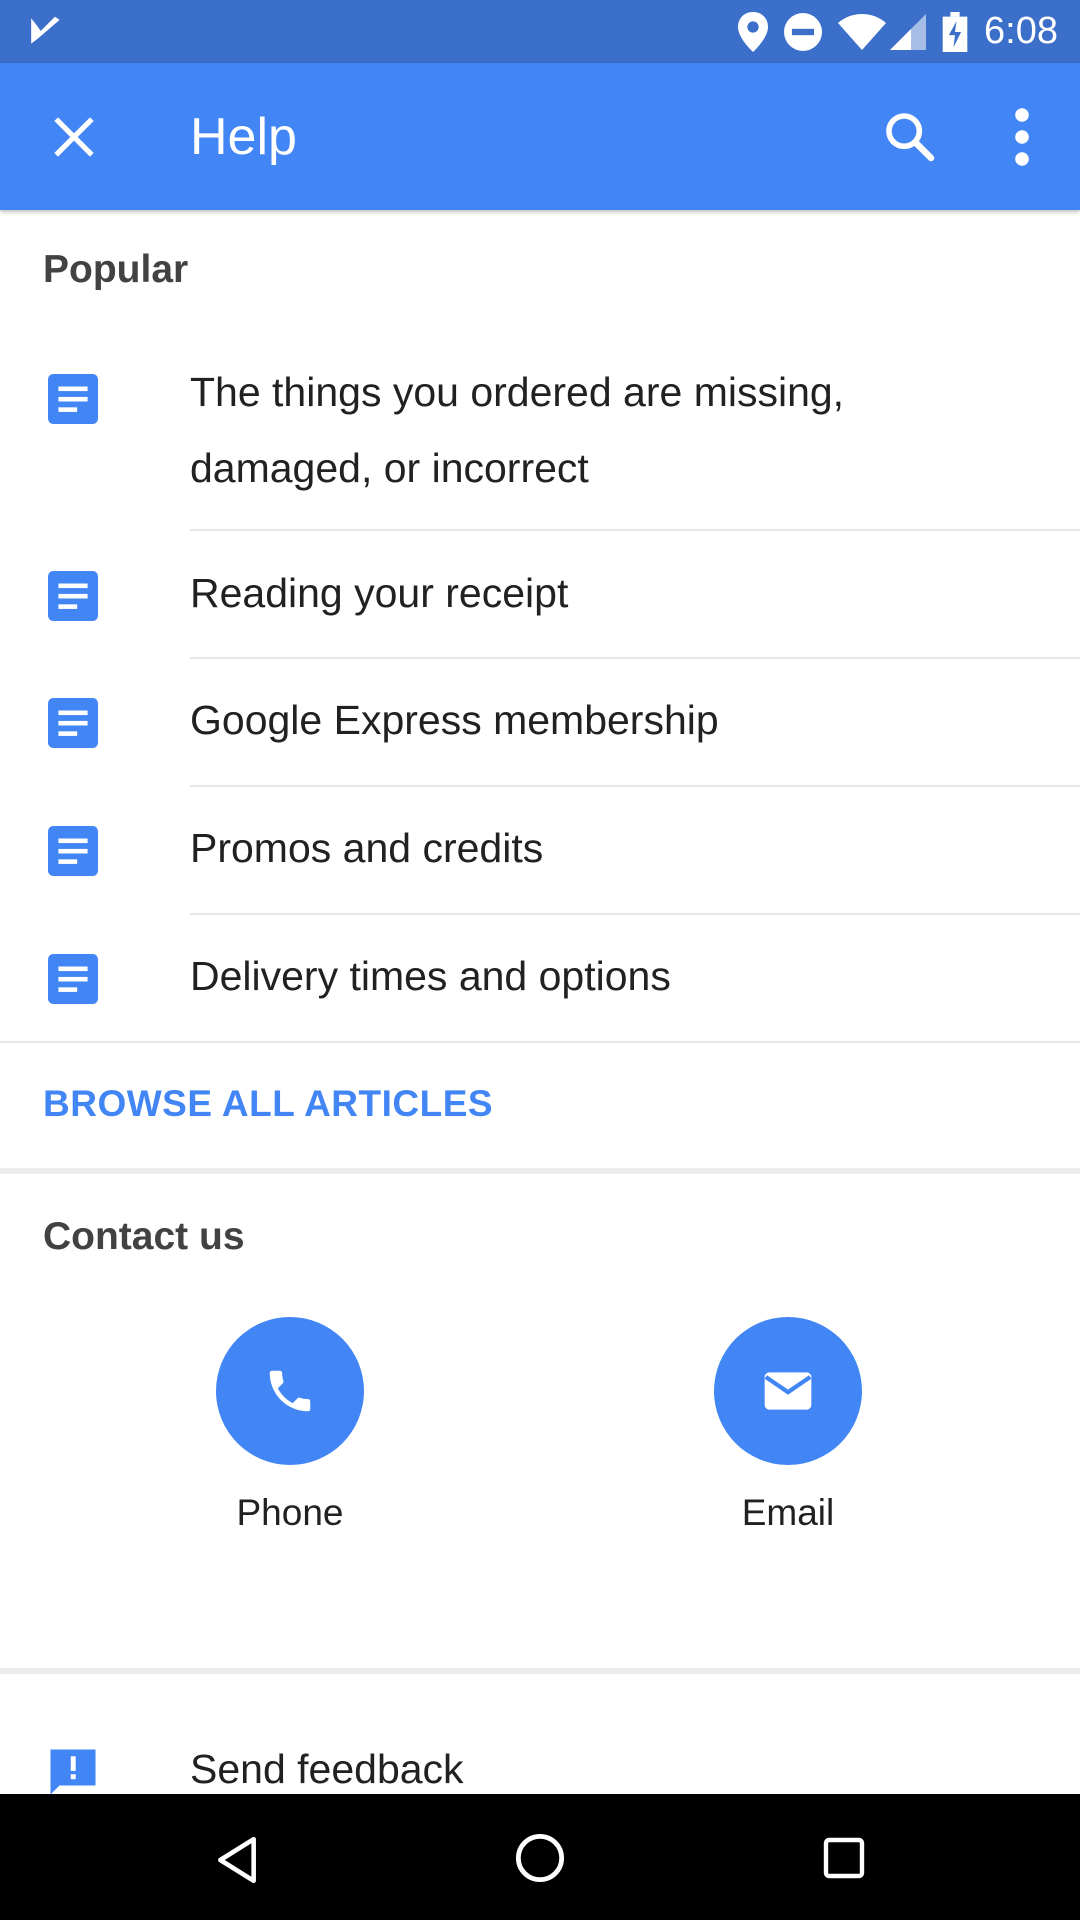  What do you see at coordinates (379, 593) in the screenshot?
I see `article-label: Reading your receipt` at bounding box center [379, 593].